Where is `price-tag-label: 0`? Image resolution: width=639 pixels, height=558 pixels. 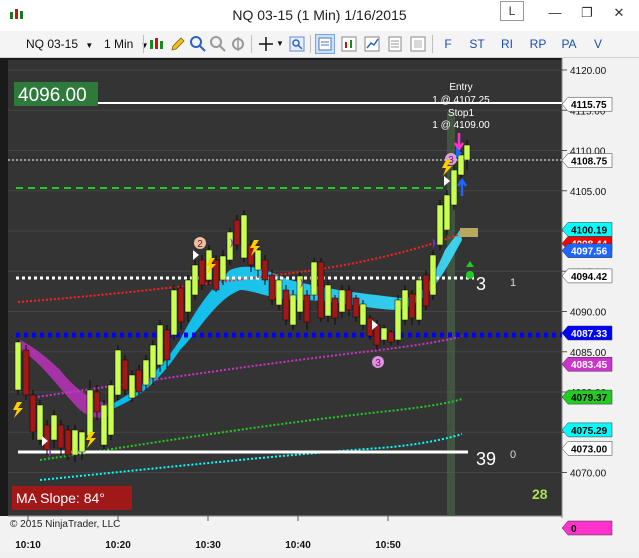
price-tag-label: 0 is located at coordinates (574, 529).